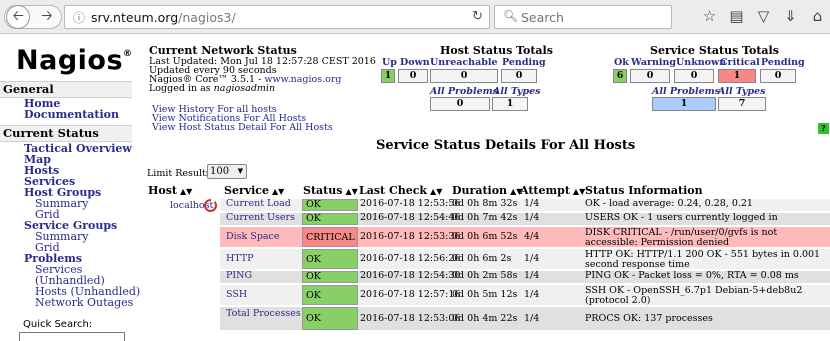 Image resolution: width=830 pixels, height=341 pixels. I want to click on svc-col-unknown: Unknown, so click(701, 62).